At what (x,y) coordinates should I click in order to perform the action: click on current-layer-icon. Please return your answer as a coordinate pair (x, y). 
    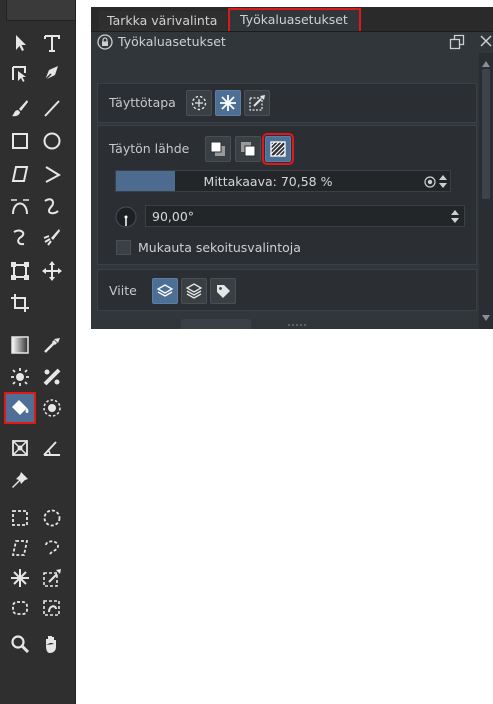
    Looking at the image, I should click on (165, 290).